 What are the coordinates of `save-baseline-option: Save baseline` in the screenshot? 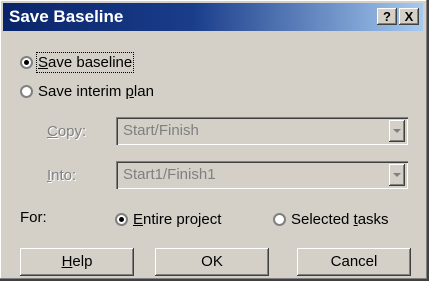 It's located at (77, 62).